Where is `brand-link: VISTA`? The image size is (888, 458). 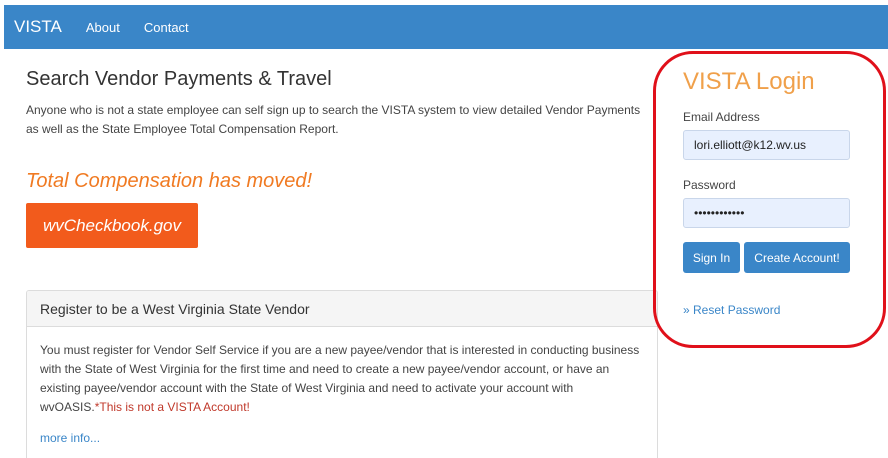
brand-link: VISTA is located at coordinates (38, 27).